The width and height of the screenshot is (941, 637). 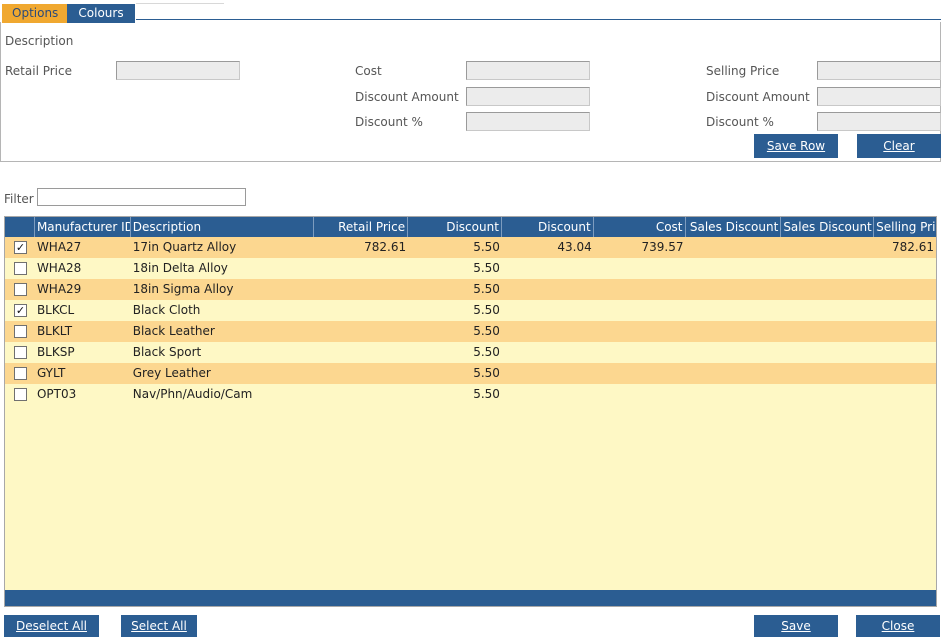 What do you see at coordinates (898, 626) in the screenshot?
I see `close-button: Close` at bounding box center [898, 626].